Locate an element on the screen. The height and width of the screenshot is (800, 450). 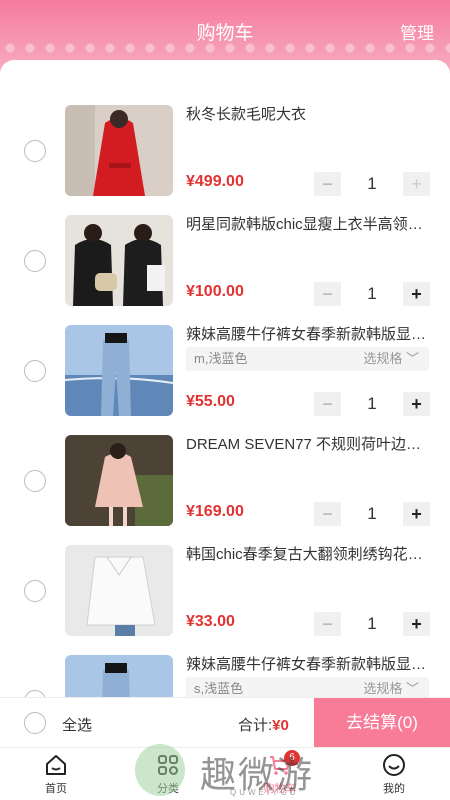
total-value: ¥0 is located at coordinates (280, 725).